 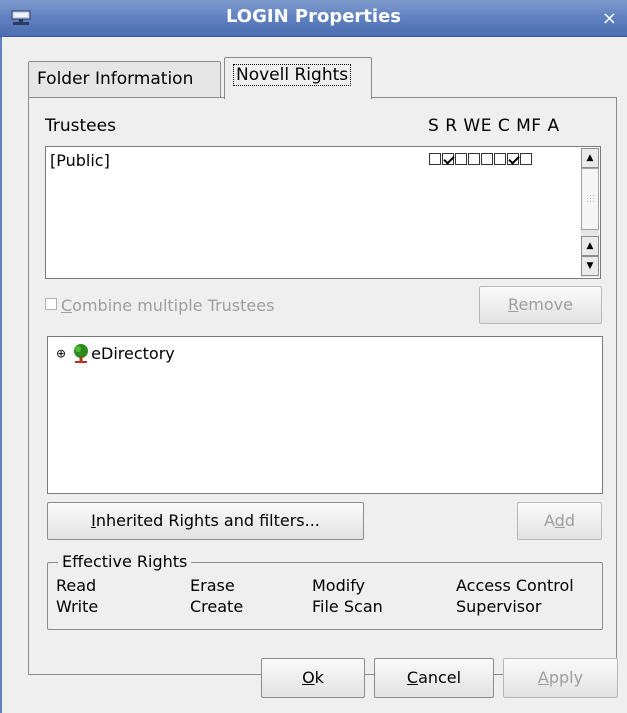 I want to click on right-s-checkbox, so click(x=435, y=159).